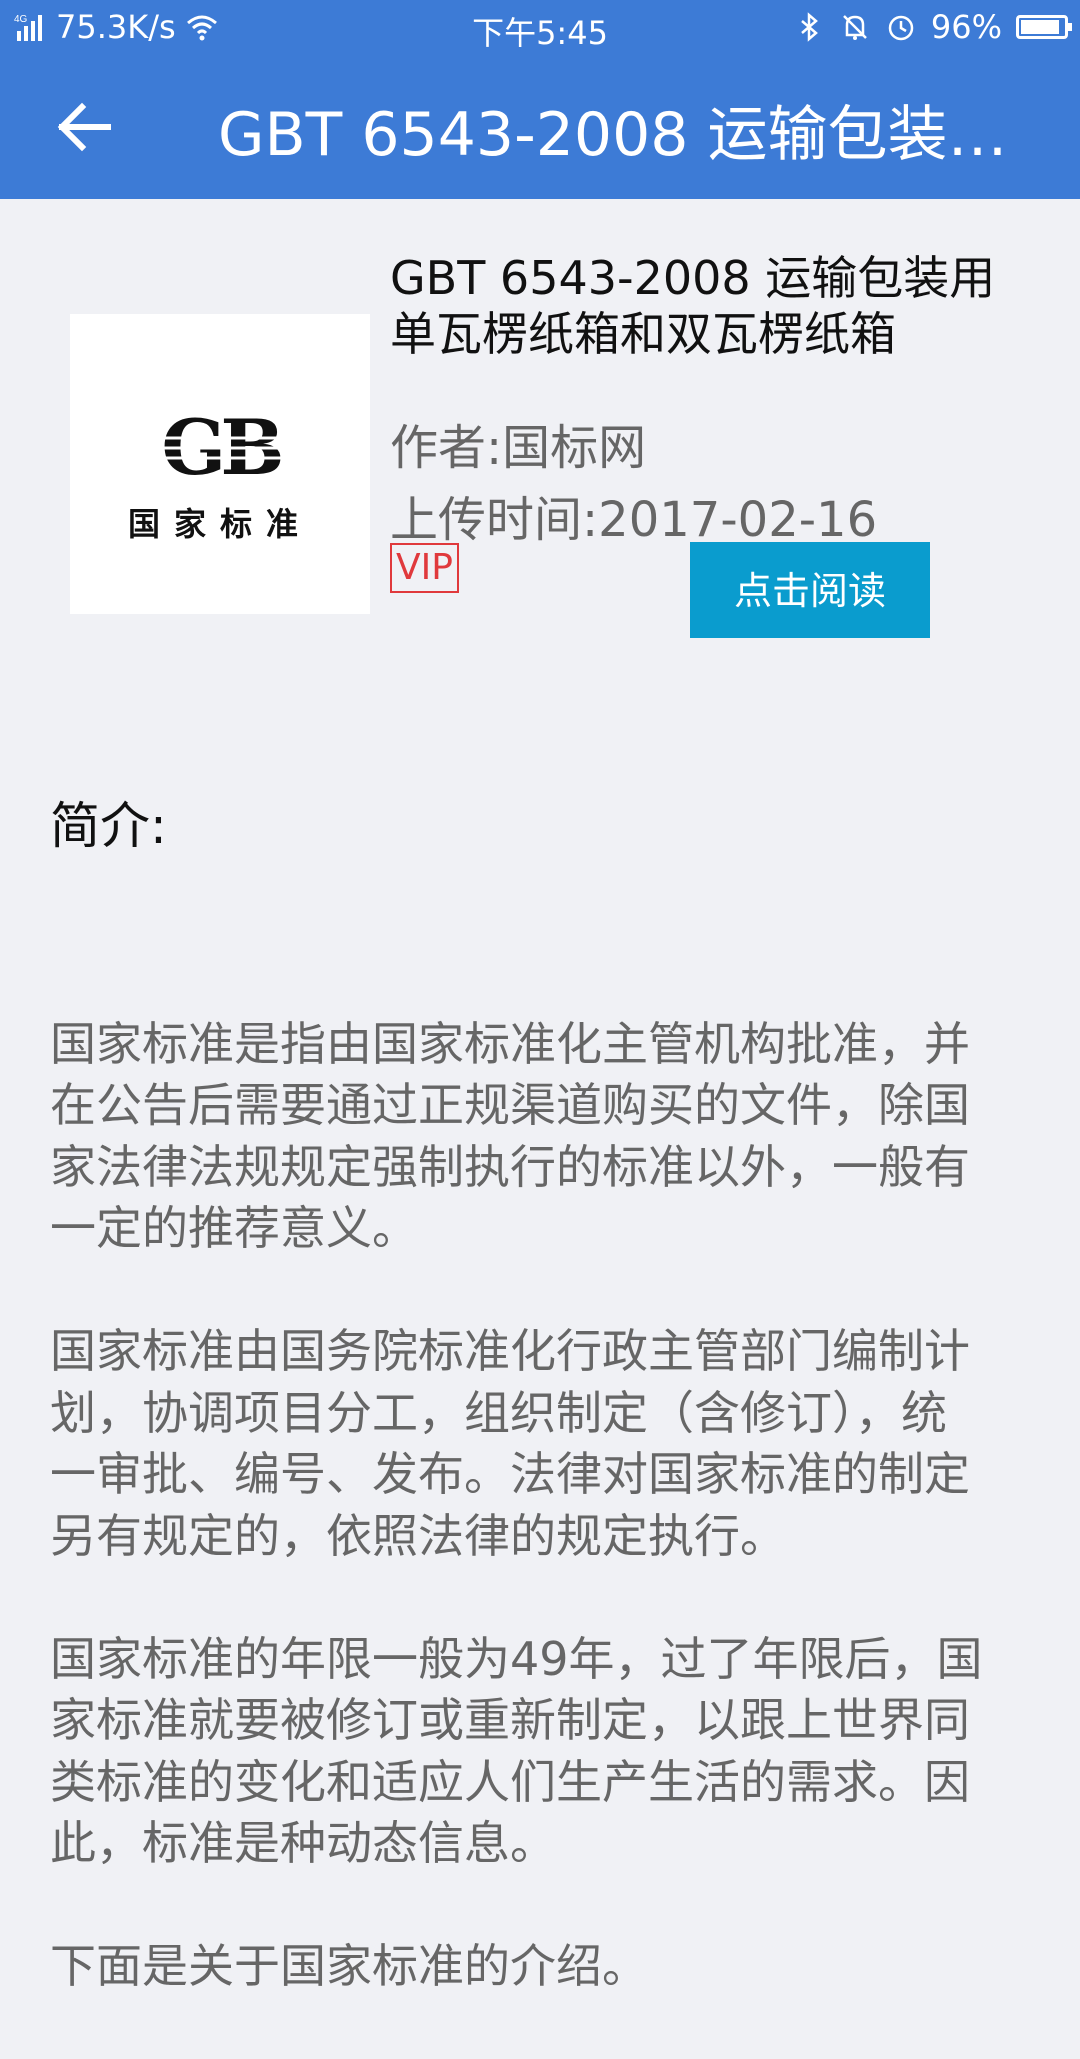  What do you see at coordinates (809, 27) in the screenshot?
I see `bluetooth-icon` at bounding box center [809, 27].